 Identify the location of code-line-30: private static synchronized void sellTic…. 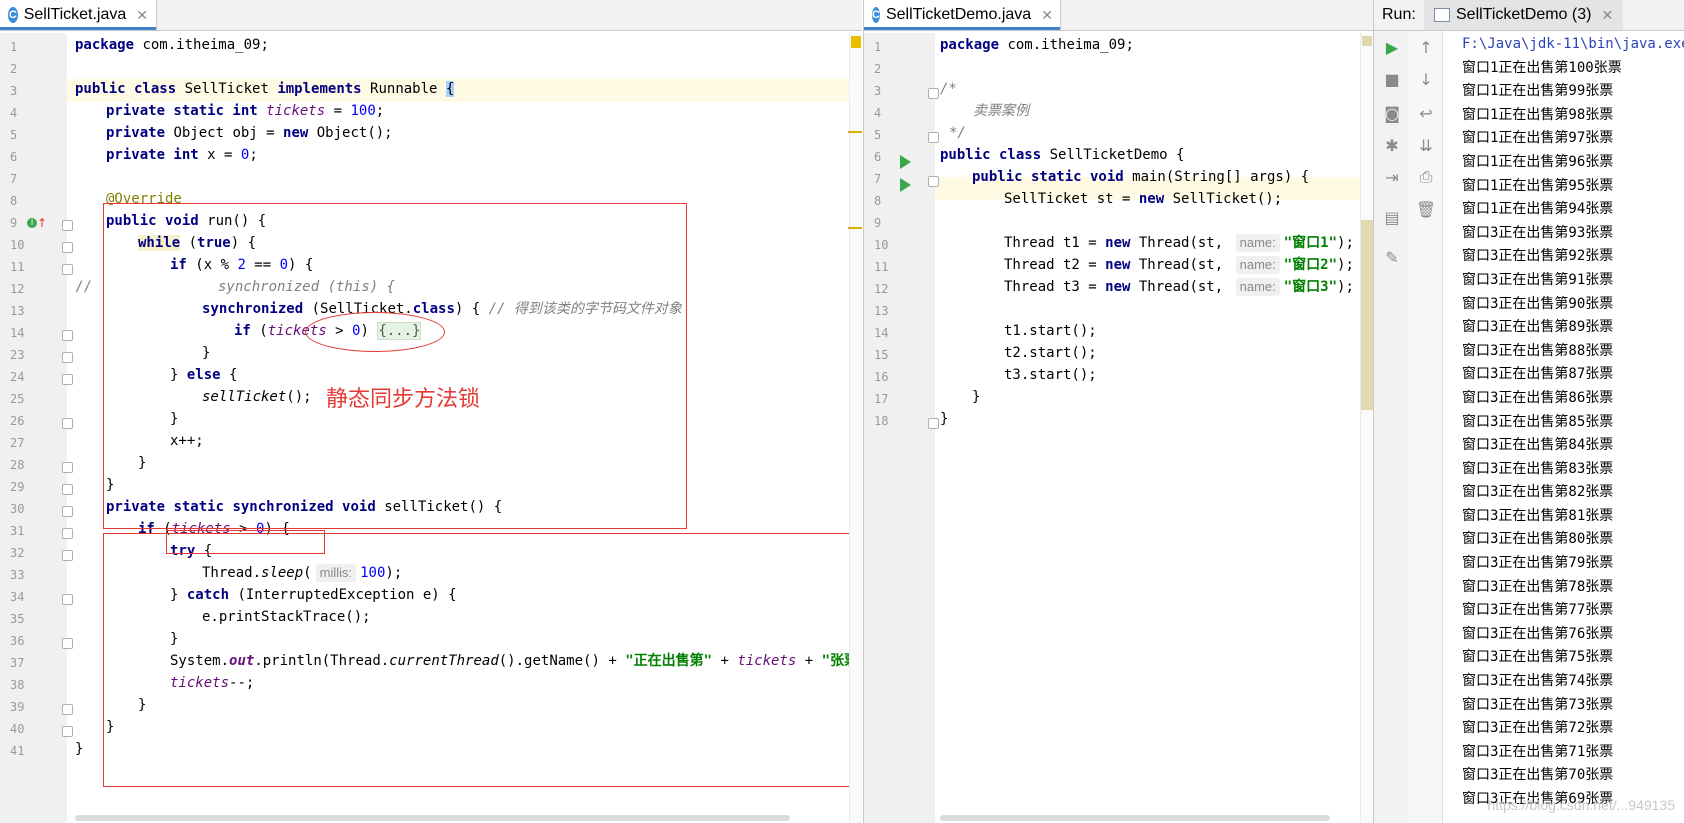
(304, 507).